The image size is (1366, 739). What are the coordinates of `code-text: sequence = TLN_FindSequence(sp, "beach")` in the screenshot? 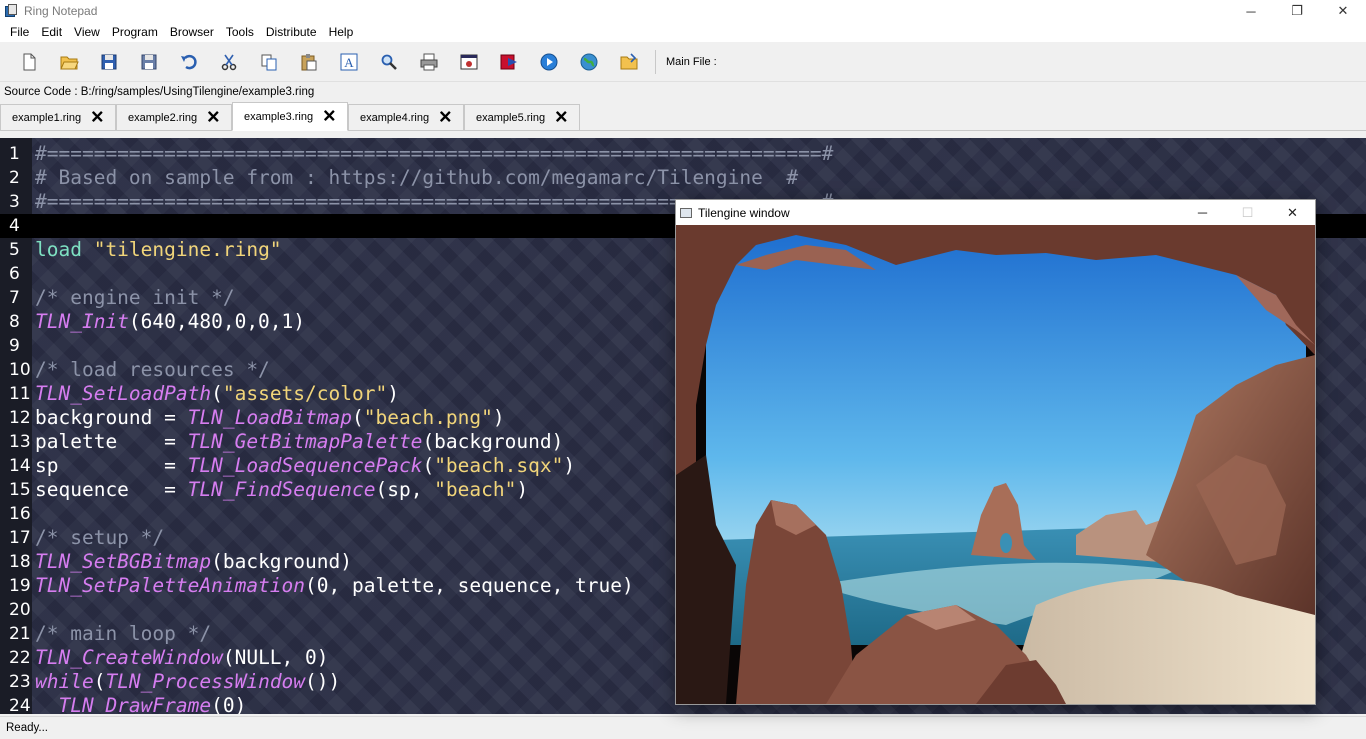 It's located at (281, 490).